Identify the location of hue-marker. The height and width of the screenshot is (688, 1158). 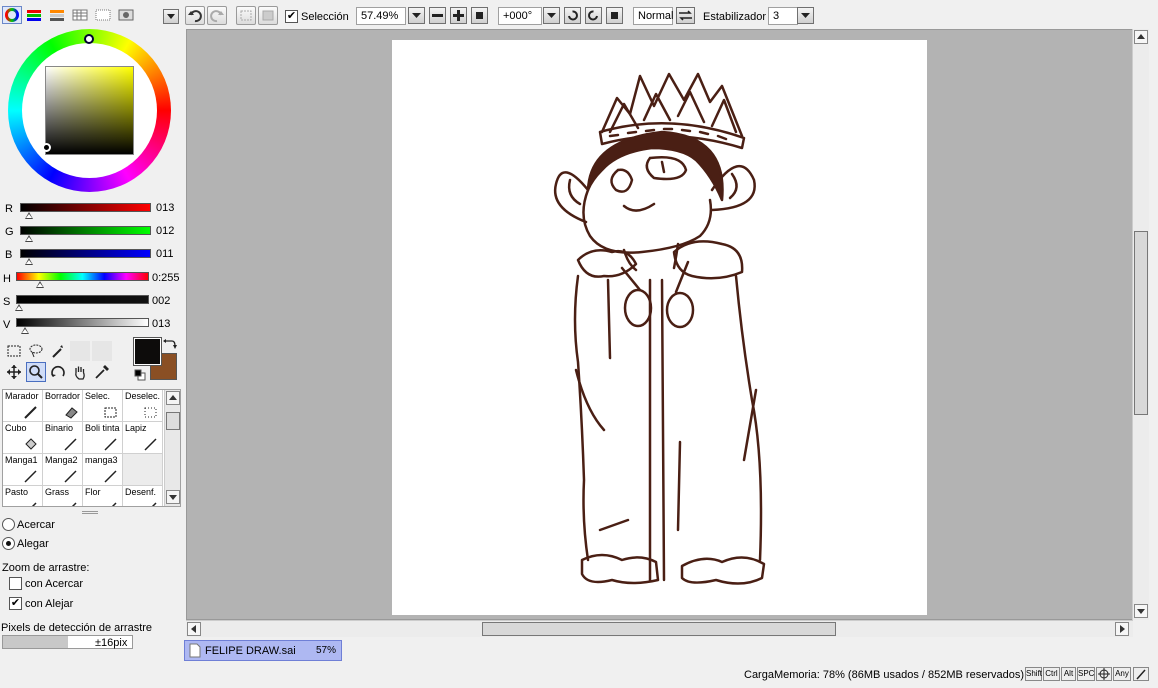
(89, 39).